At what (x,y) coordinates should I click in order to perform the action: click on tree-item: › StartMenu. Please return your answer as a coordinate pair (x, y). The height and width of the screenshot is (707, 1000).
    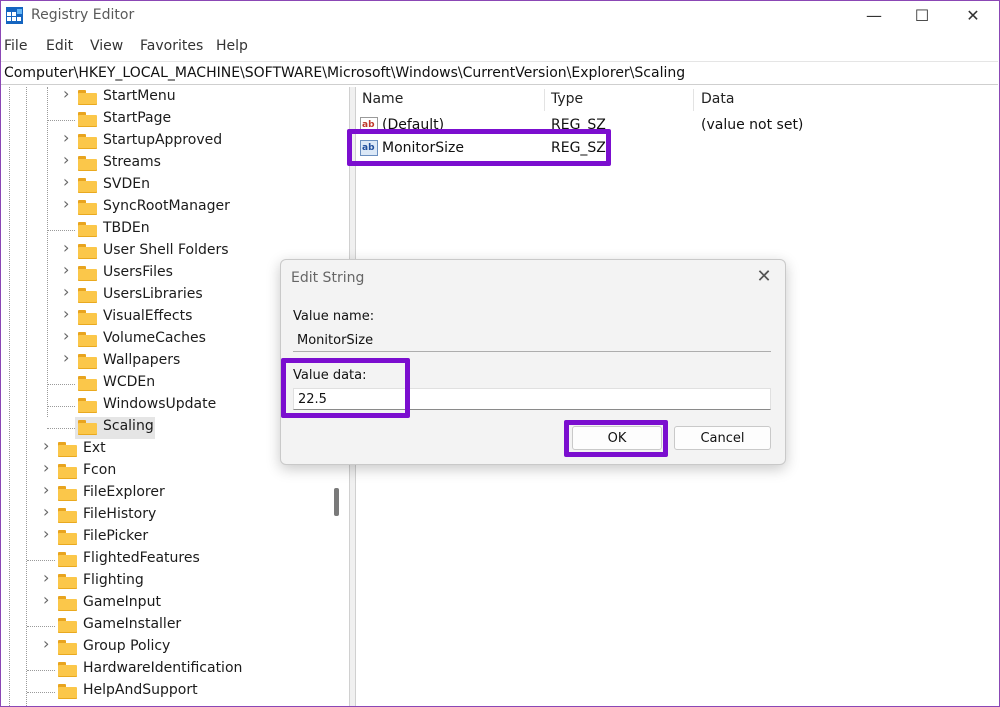
    Looking at the image, I should click on (161, 98).